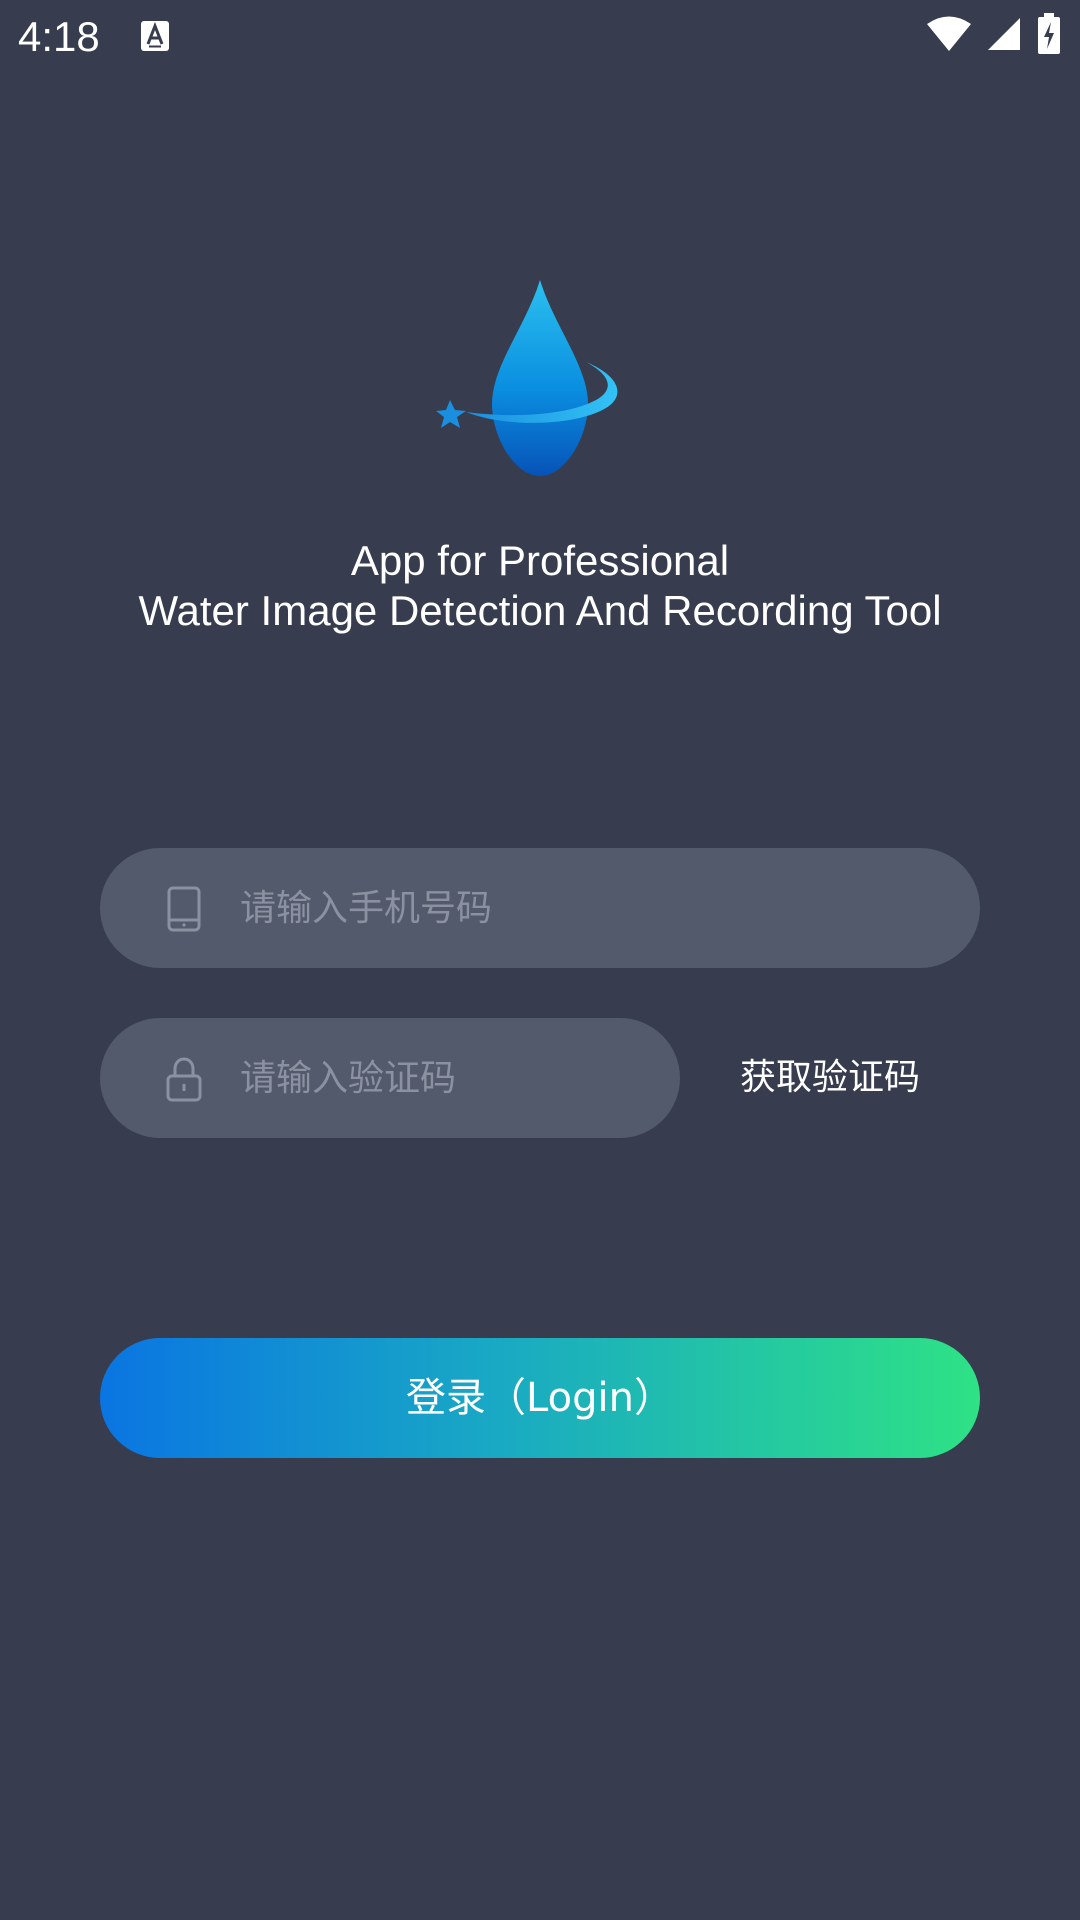 This screenshot has height=1920, width=1080. I want to click on app-title-line1: App for Professional, so click(540, 560).